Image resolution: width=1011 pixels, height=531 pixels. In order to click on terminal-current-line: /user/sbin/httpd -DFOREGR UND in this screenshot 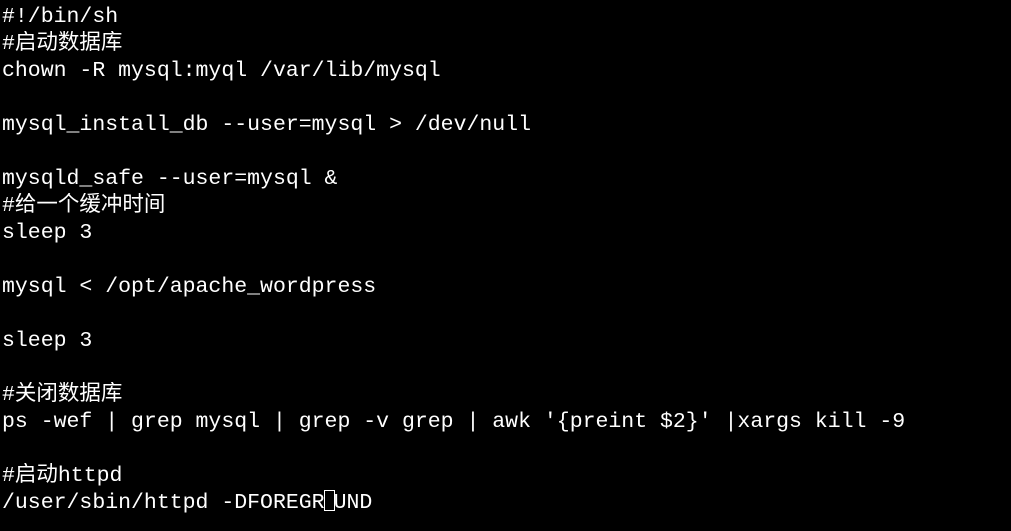, I will do `click(505, 503)`.